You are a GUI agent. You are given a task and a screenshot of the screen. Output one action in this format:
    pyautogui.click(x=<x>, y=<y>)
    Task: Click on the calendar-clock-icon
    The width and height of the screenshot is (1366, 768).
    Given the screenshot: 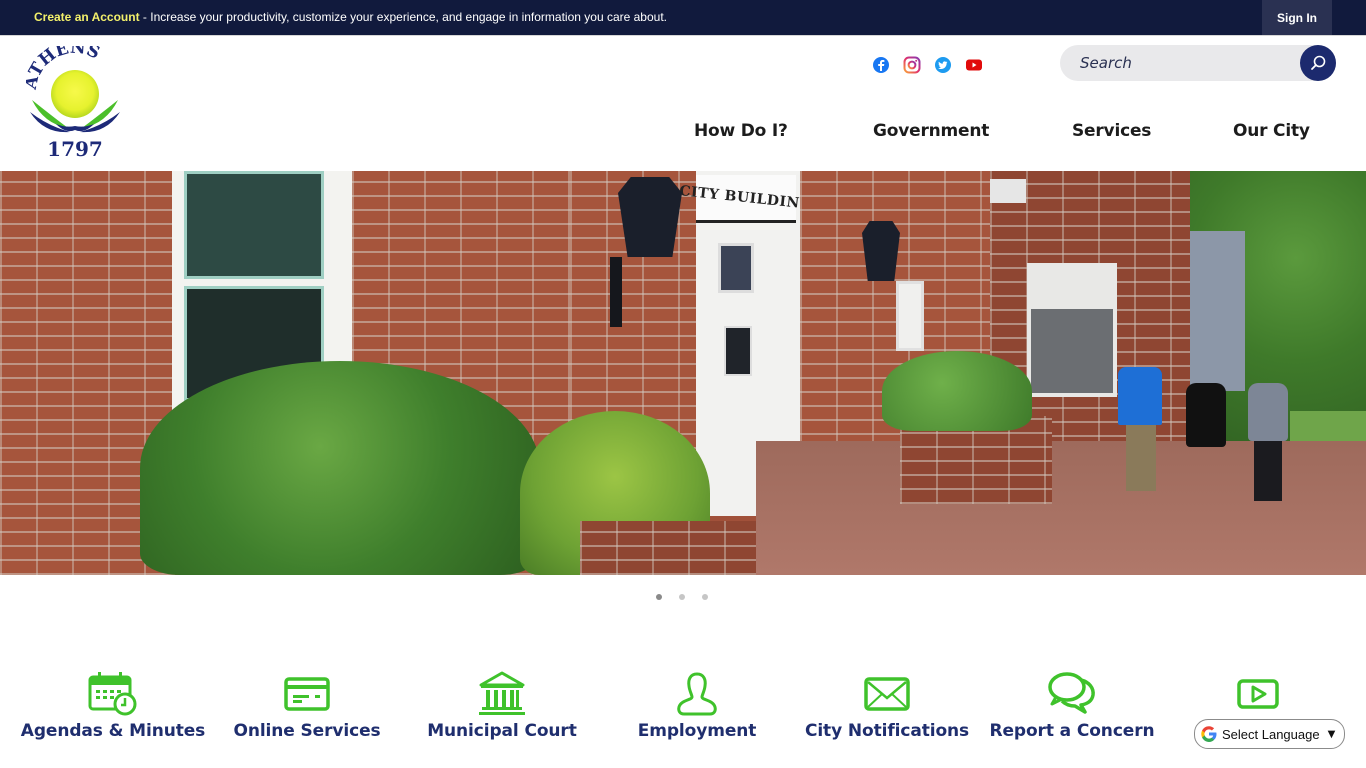 What is the action you would take?
    pyautogui.click(x=112, y=694)
    